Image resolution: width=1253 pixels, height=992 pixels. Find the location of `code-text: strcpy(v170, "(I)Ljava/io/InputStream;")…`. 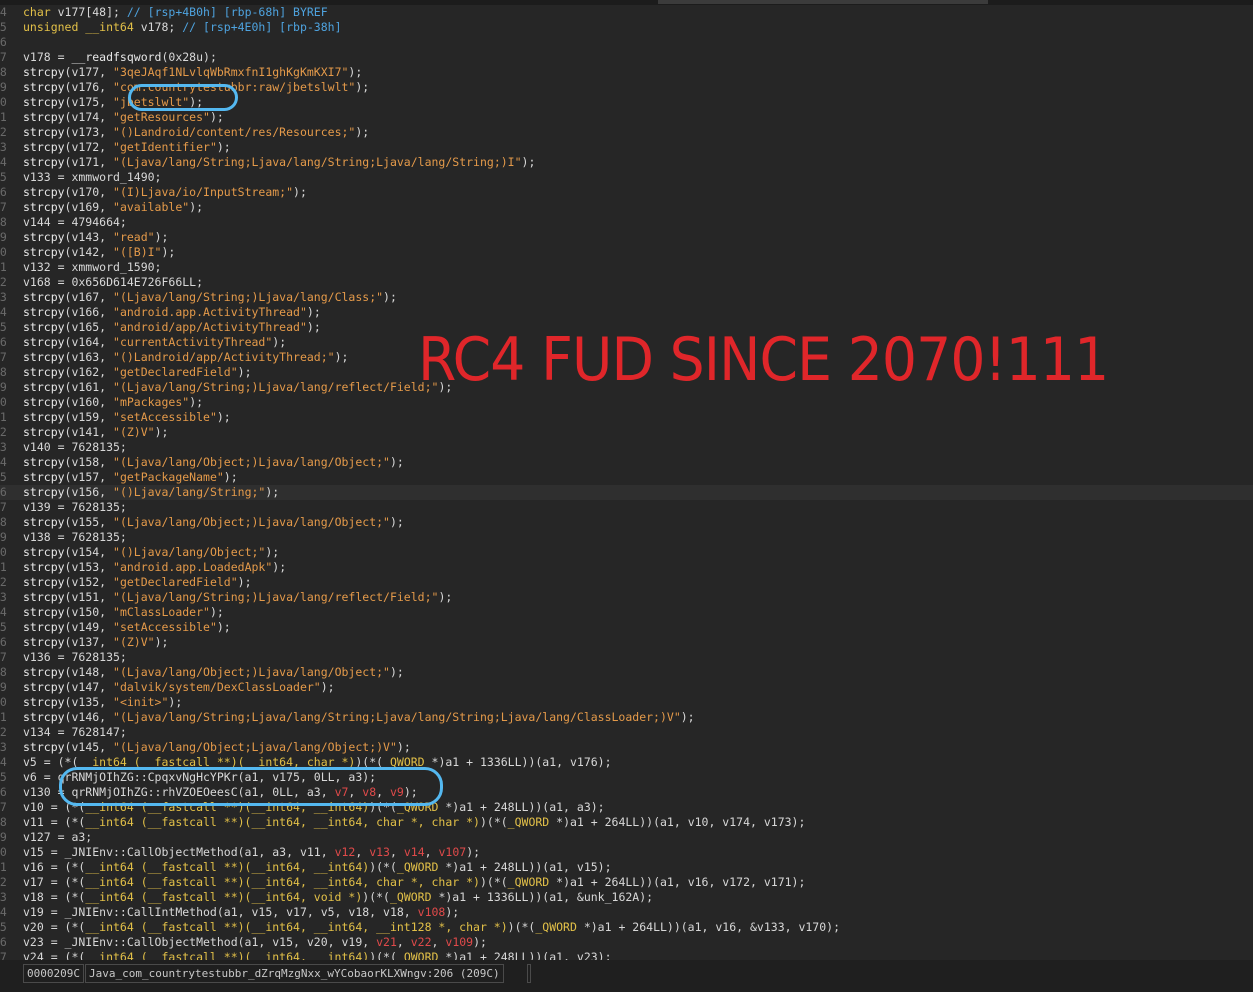

code-text: strcpy(v170, "(I)Ljava/io/InputStream;")… is located at coordinates (165, 192).